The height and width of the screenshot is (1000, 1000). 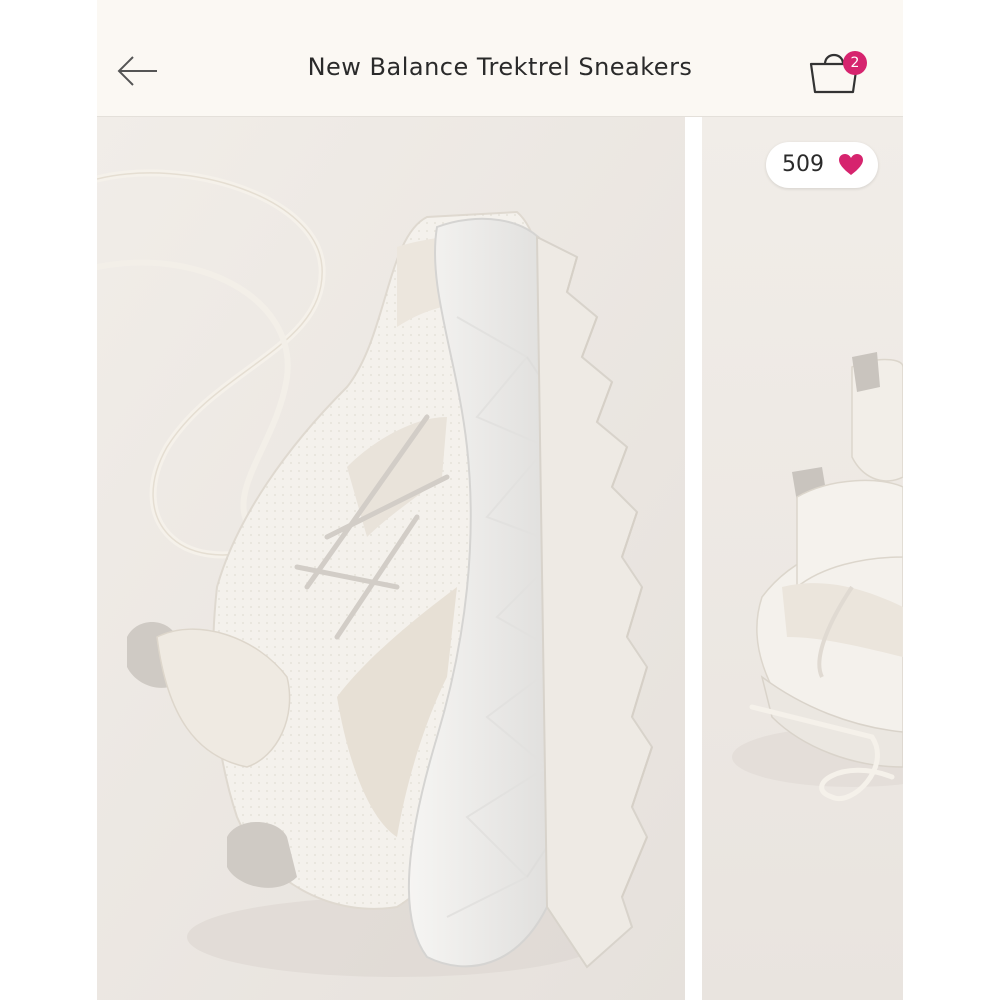 I want to click on page-title: New Balance Trektrel Sneakers, so click(x=500, y=67).